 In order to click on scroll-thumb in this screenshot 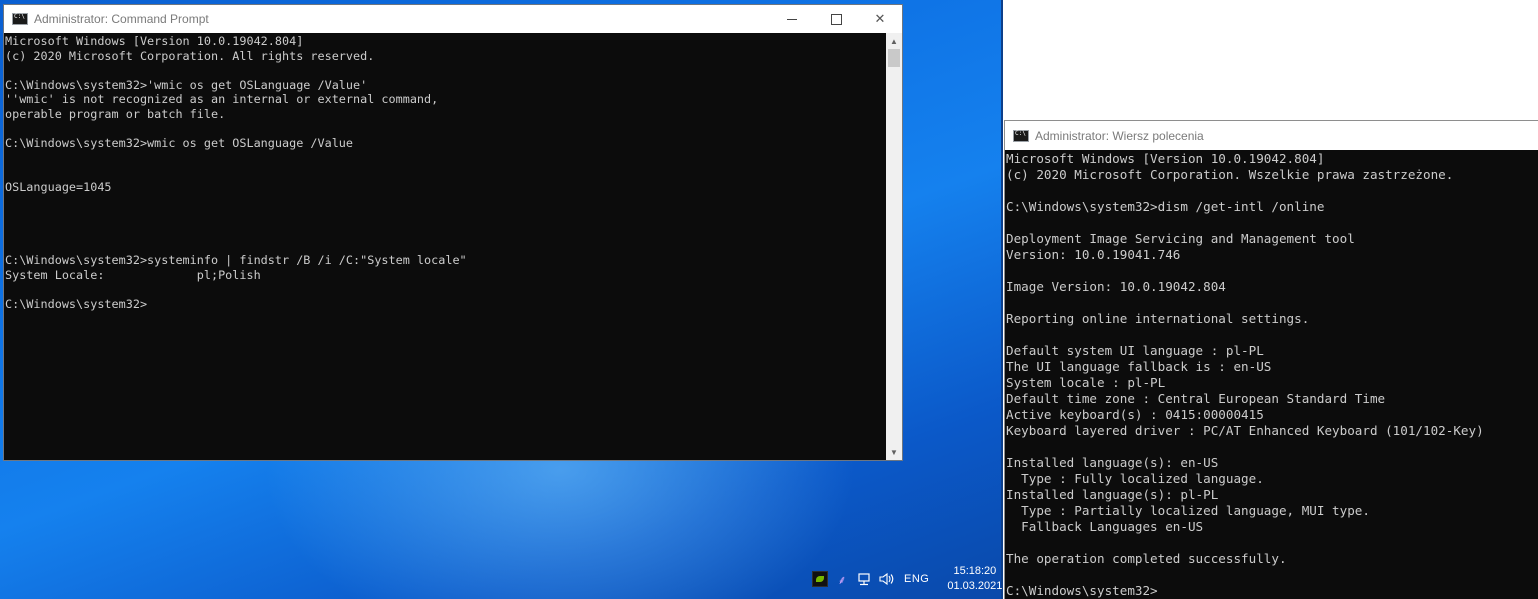, I will do `click(894, 58)`.